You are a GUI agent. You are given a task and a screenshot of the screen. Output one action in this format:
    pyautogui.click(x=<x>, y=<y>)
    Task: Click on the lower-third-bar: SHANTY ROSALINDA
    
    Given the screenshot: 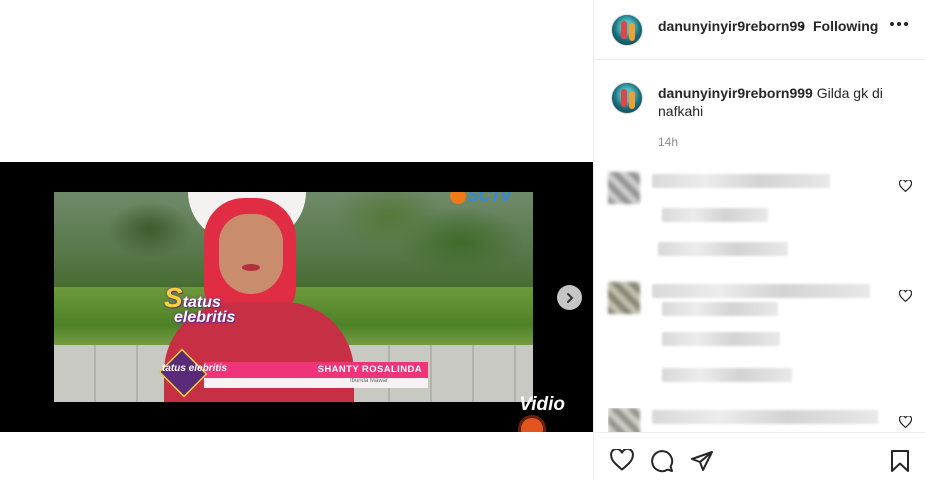 What is the action you would take?
    pyautogui.click(x=316, y=370)
    